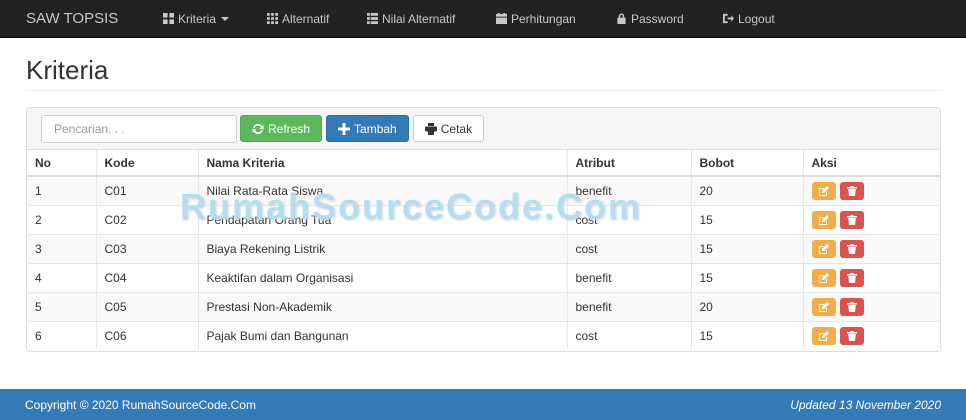 The height and width of the screenshot is (420, 966). I want to click on cell-kode: C05, so click(147, 306).